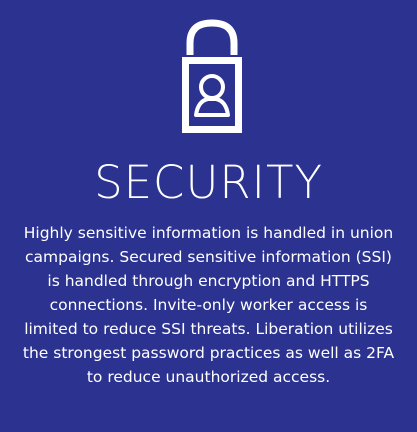 The height and width of the screenshot is (432, 417). What do you see at coordinates (208, 182) in the screenshot?
I see `section-title: SECURITY` at bounding box center [208, 182].